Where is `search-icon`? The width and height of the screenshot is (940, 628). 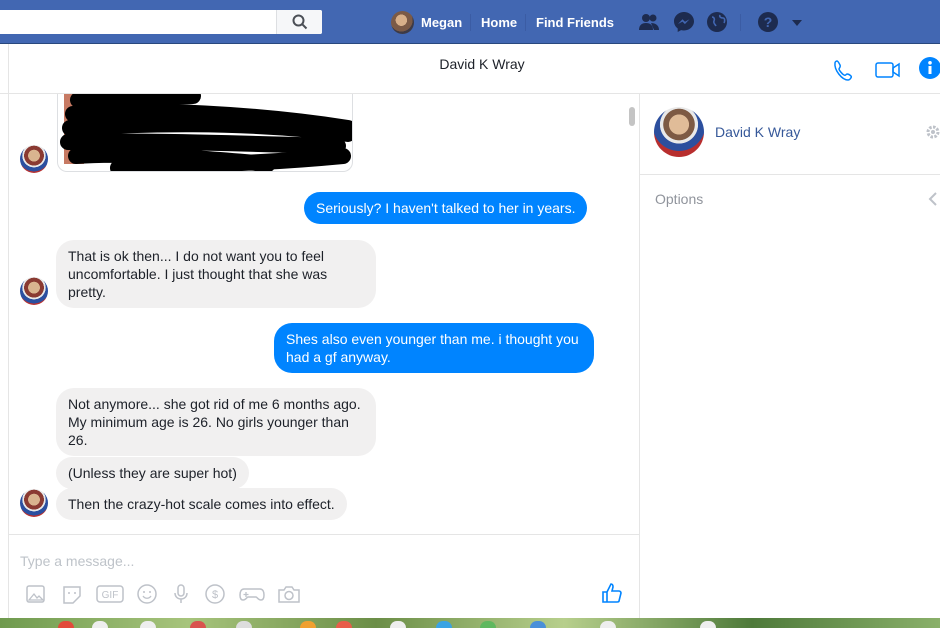 search-icon is located at coordinates (299, 22).